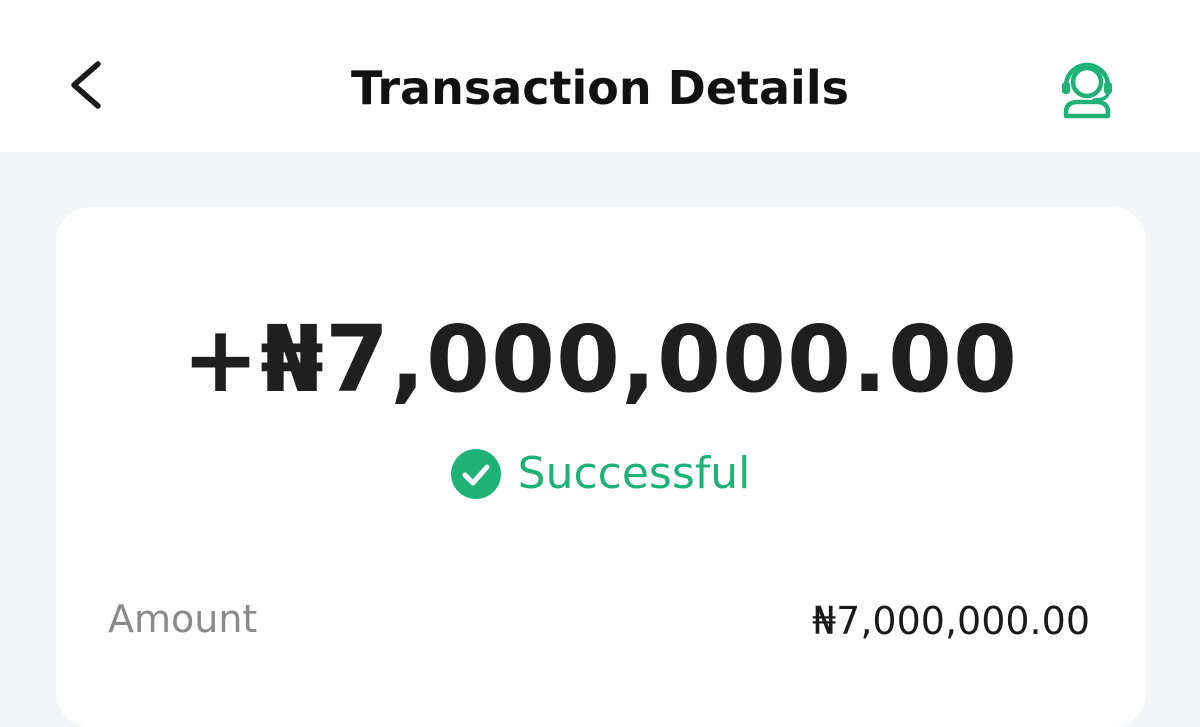  I want to click on check-circle-icon, so click(475, 474).